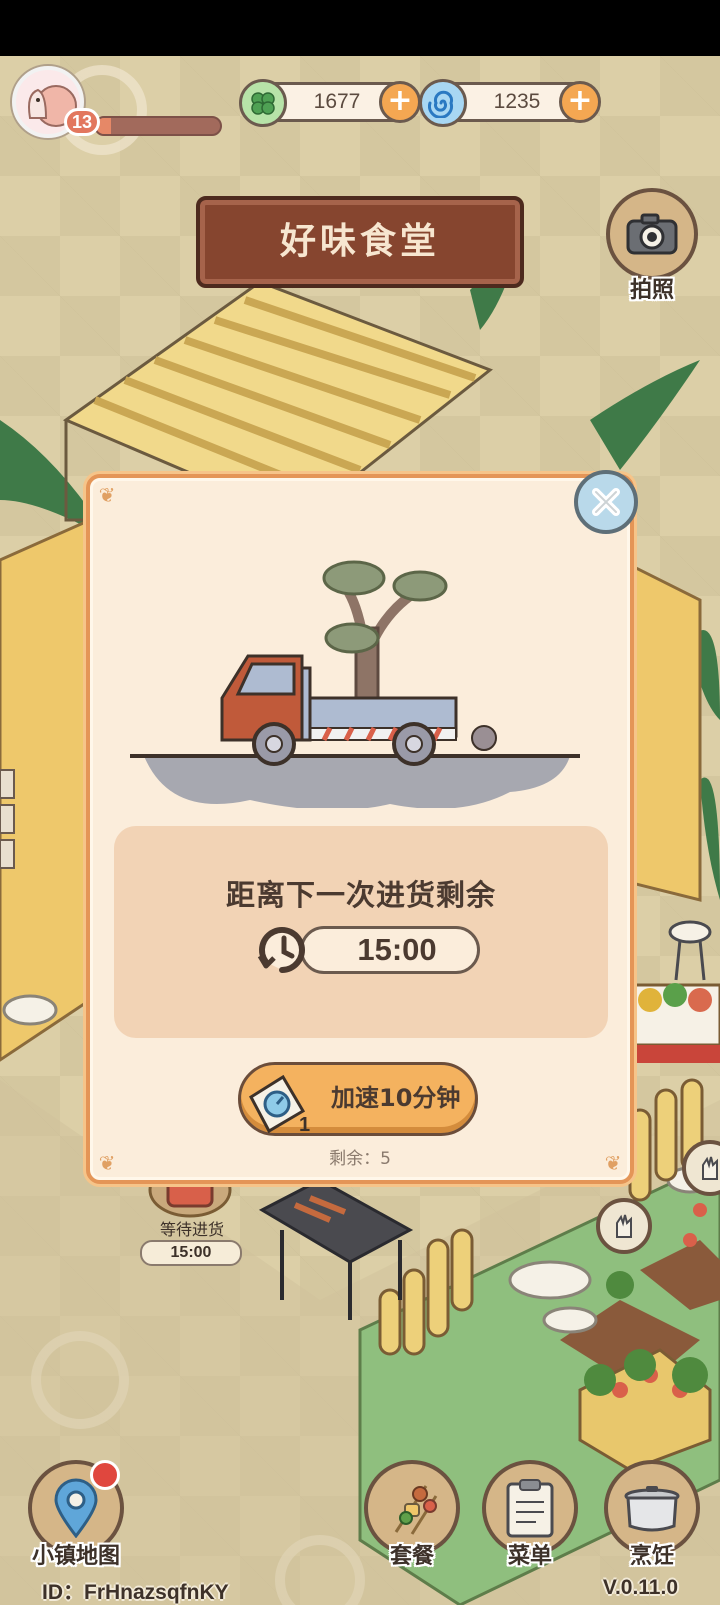  I want to click on restock-timer-pill: 15:00, so click(390, 950).